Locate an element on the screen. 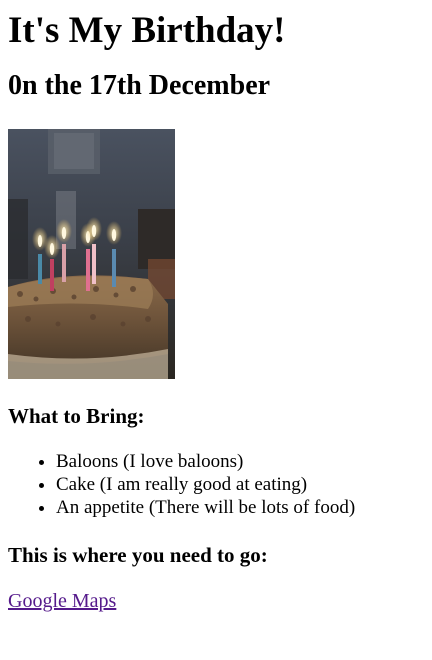 This screenshot has width=432, height=660. birthday-cake-image is located at coordinates (91, 254).